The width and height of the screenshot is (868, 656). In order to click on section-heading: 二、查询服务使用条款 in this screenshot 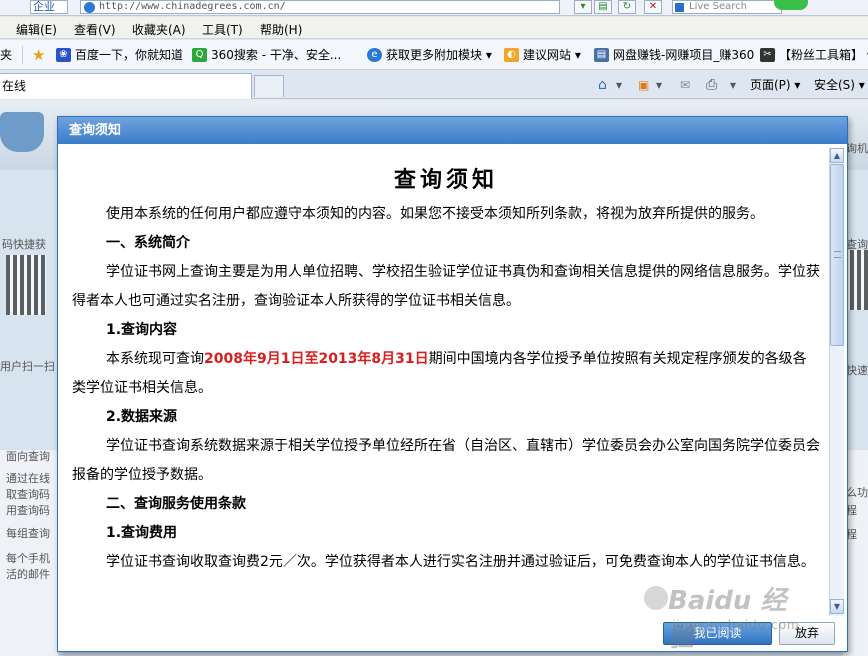, I will do `click(176, 504)`.